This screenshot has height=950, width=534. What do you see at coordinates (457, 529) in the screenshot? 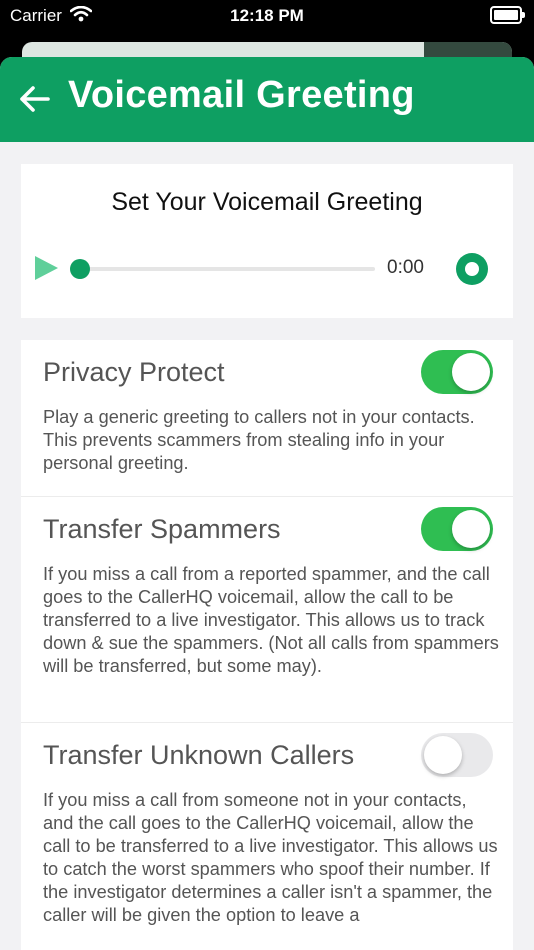
I see `transfer-spammers-toggle` at bounding box center [457, 529].